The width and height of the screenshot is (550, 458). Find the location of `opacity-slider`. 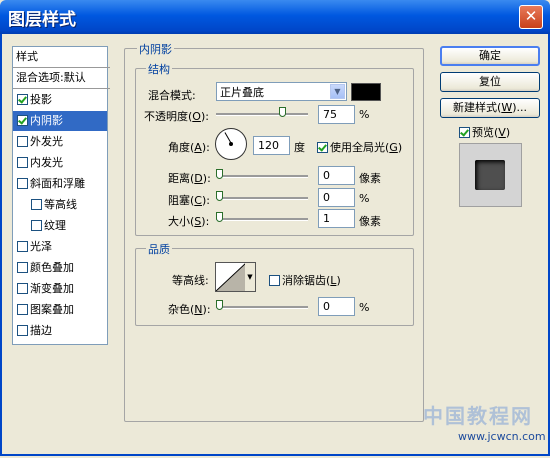

opacity-slider is located at coordinates (262, 114).